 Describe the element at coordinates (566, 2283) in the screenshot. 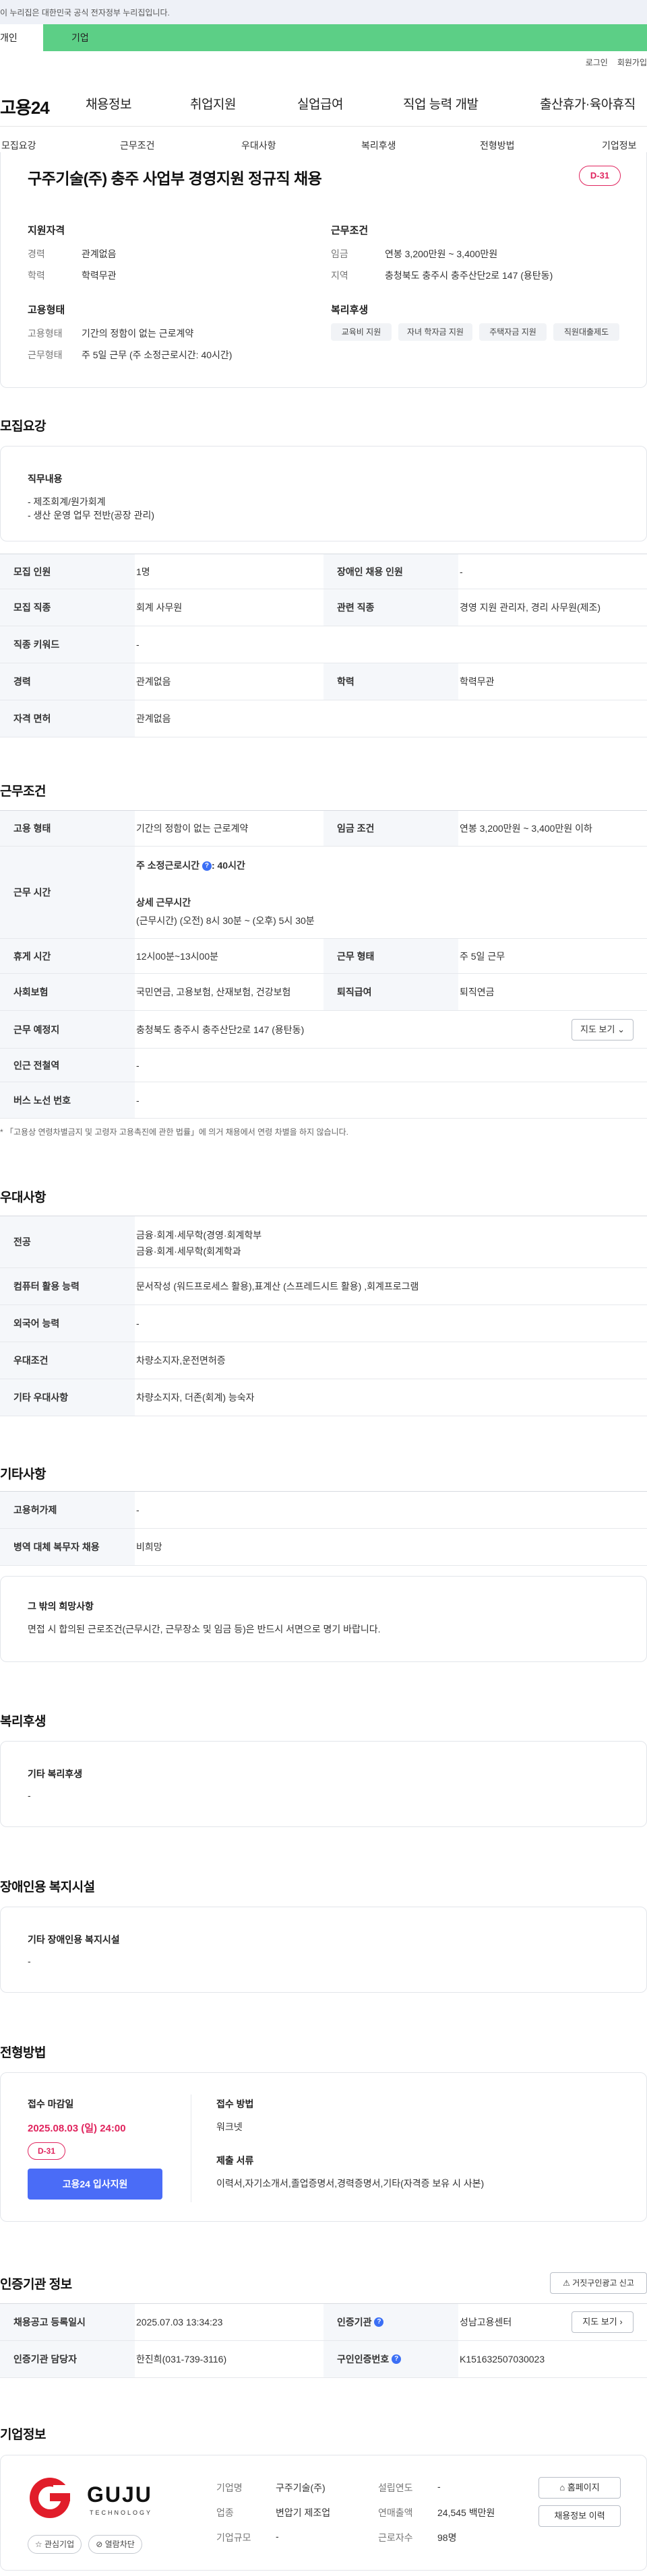

I see `siren-icon: ⚠` at that location.